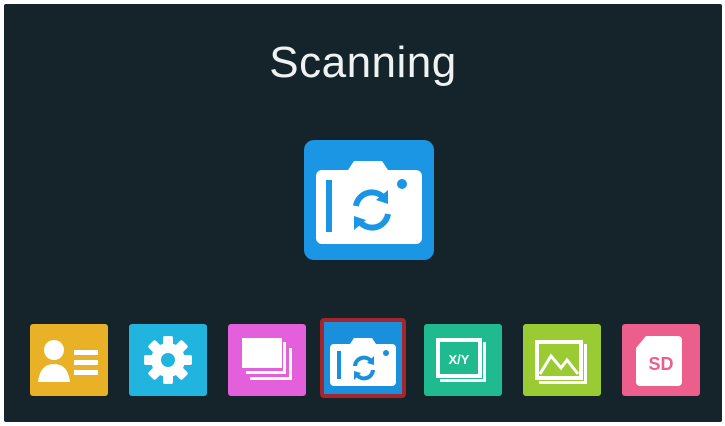  I want to click on xy-icon: X/Y, so click(463, 360).